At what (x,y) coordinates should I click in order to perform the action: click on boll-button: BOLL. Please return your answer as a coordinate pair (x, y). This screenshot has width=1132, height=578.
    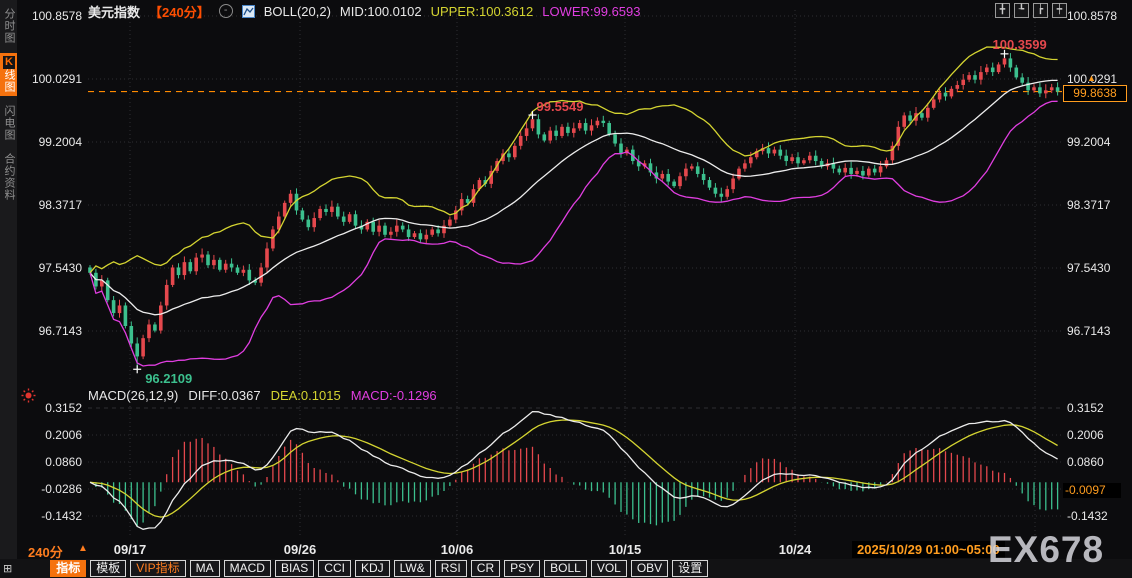
    Looking at the image, I should click on (565, 568).